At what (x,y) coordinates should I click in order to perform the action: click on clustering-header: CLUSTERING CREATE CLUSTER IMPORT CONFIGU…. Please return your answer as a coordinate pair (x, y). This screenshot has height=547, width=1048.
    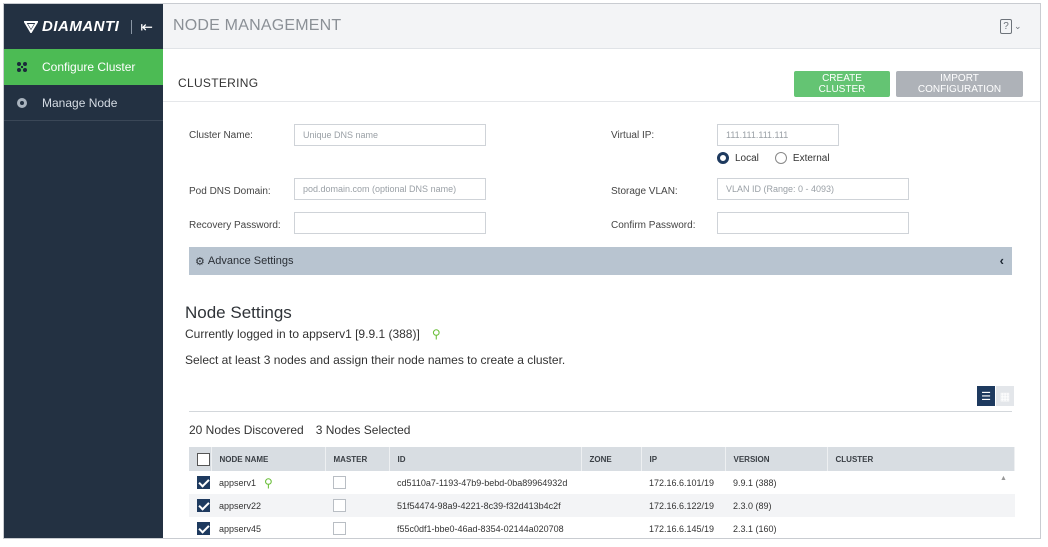
    Looking at the image, I should click on (601, 75).